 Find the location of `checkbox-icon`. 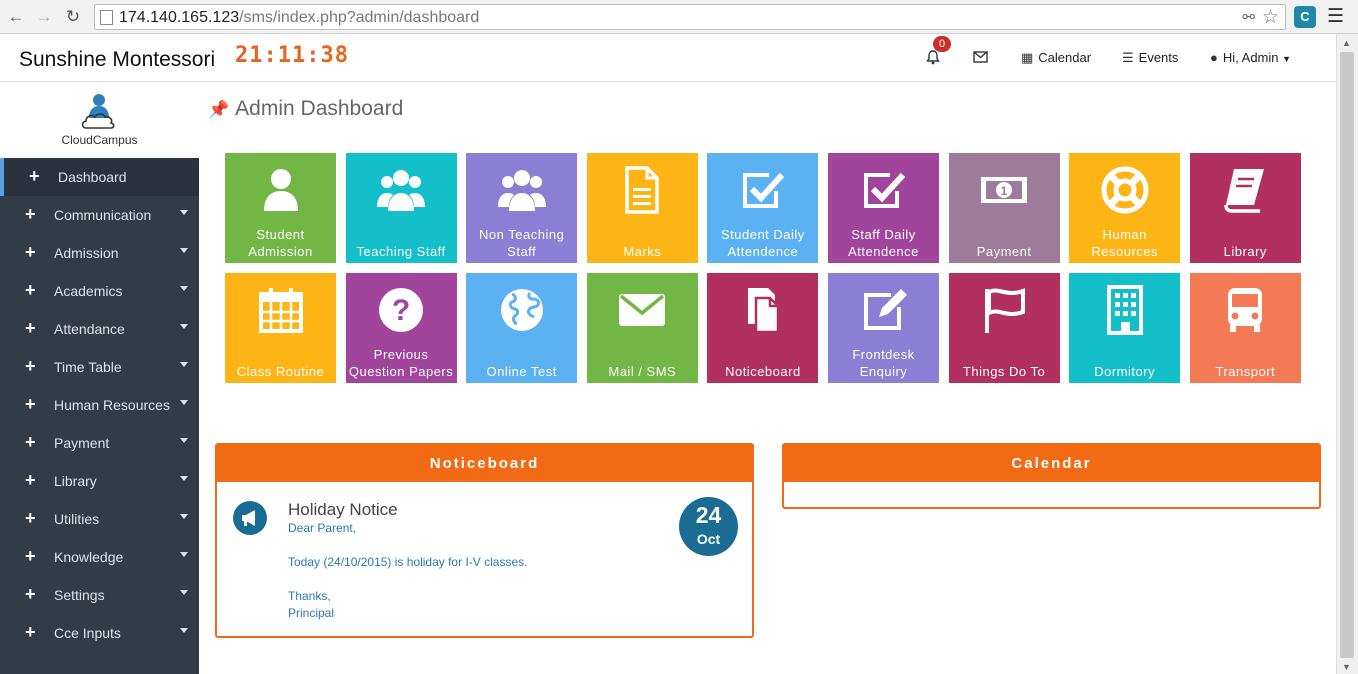

checkbox-icon is located at coordinates (883, 191).